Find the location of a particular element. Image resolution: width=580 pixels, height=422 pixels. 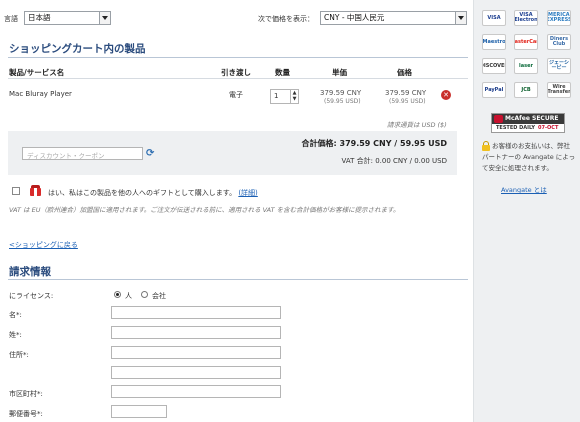

gift-details-link: (詳細) is located at coordinates (247, 193).